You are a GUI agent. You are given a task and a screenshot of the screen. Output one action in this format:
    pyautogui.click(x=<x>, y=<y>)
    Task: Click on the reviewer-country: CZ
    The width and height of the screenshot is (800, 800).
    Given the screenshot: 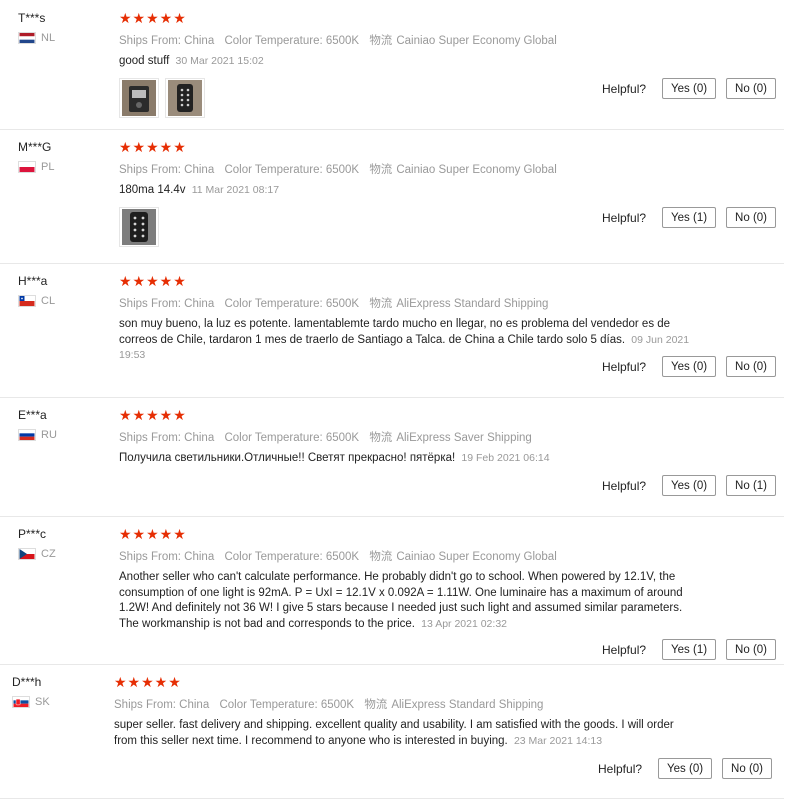 What is the action you would take?
    pyautogui.click(x=63, y=554)
    